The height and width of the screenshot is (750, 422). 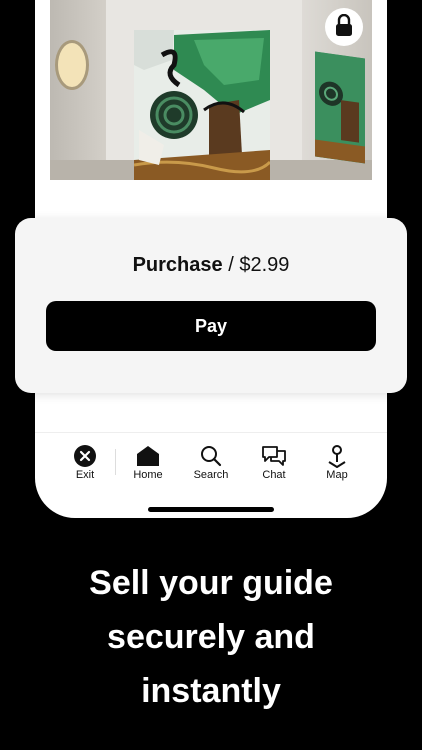 I want to click on round-window, so click(x=72, y=65).